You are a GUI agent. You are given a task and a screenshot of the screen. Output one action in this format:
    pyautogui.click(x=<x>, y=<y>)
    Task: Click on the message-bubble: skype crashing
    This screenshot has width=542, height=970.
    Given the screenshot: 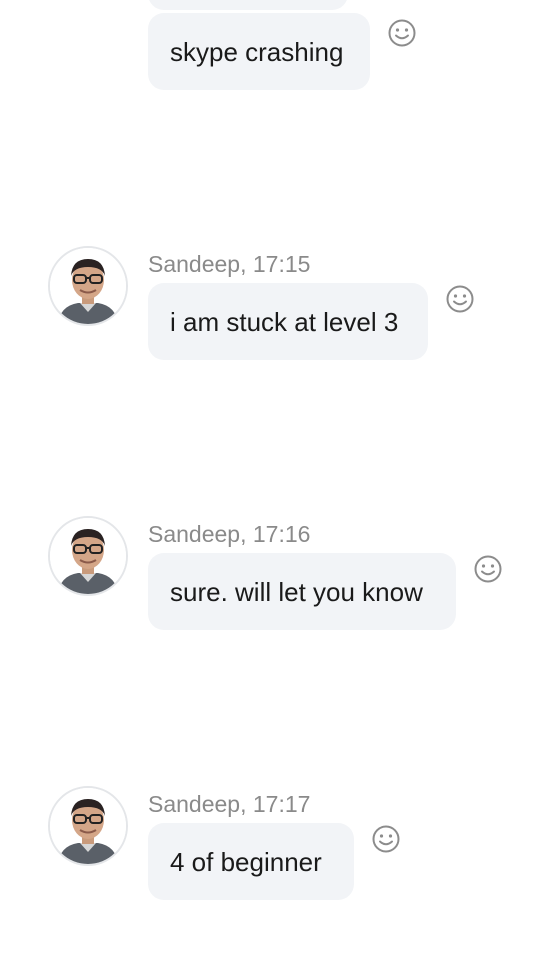 What is the action you would take?
    pyautogui.click(x=259, y=51)
    